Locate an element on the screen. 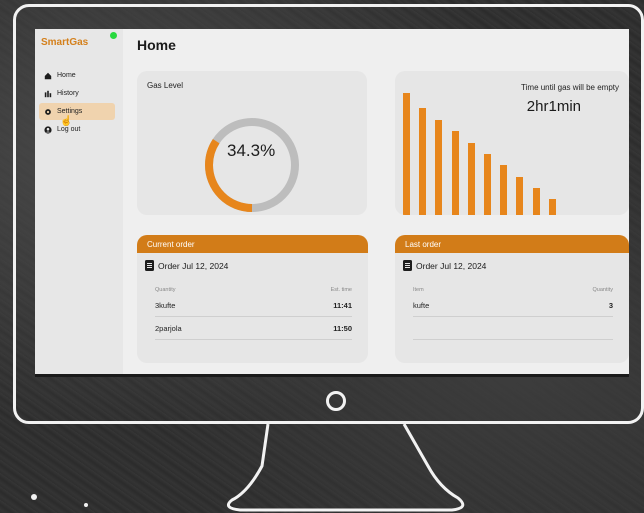 Image resolution: width=644 pixels, height=513 pixels. sidebar-item-history: History is located at coordinates (77, 93).